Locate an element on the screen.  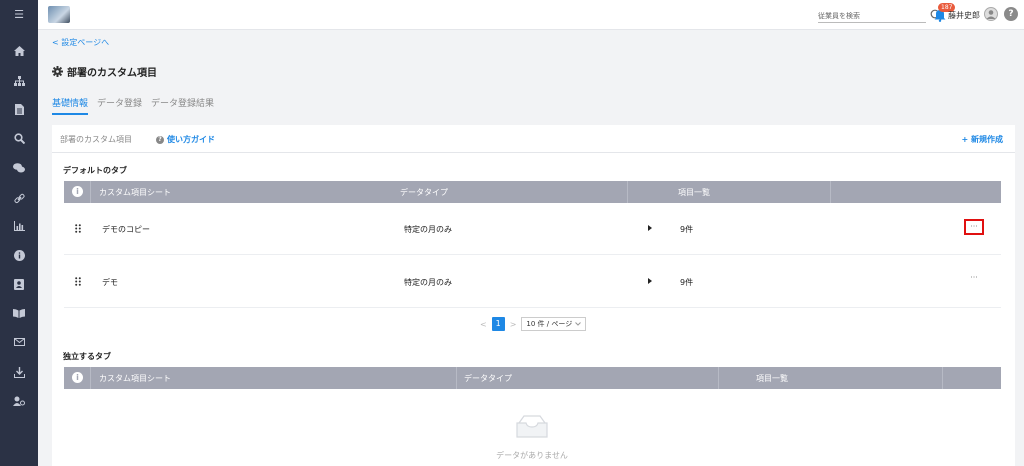
bar-chart-icon is located at coordinates (19, 226).